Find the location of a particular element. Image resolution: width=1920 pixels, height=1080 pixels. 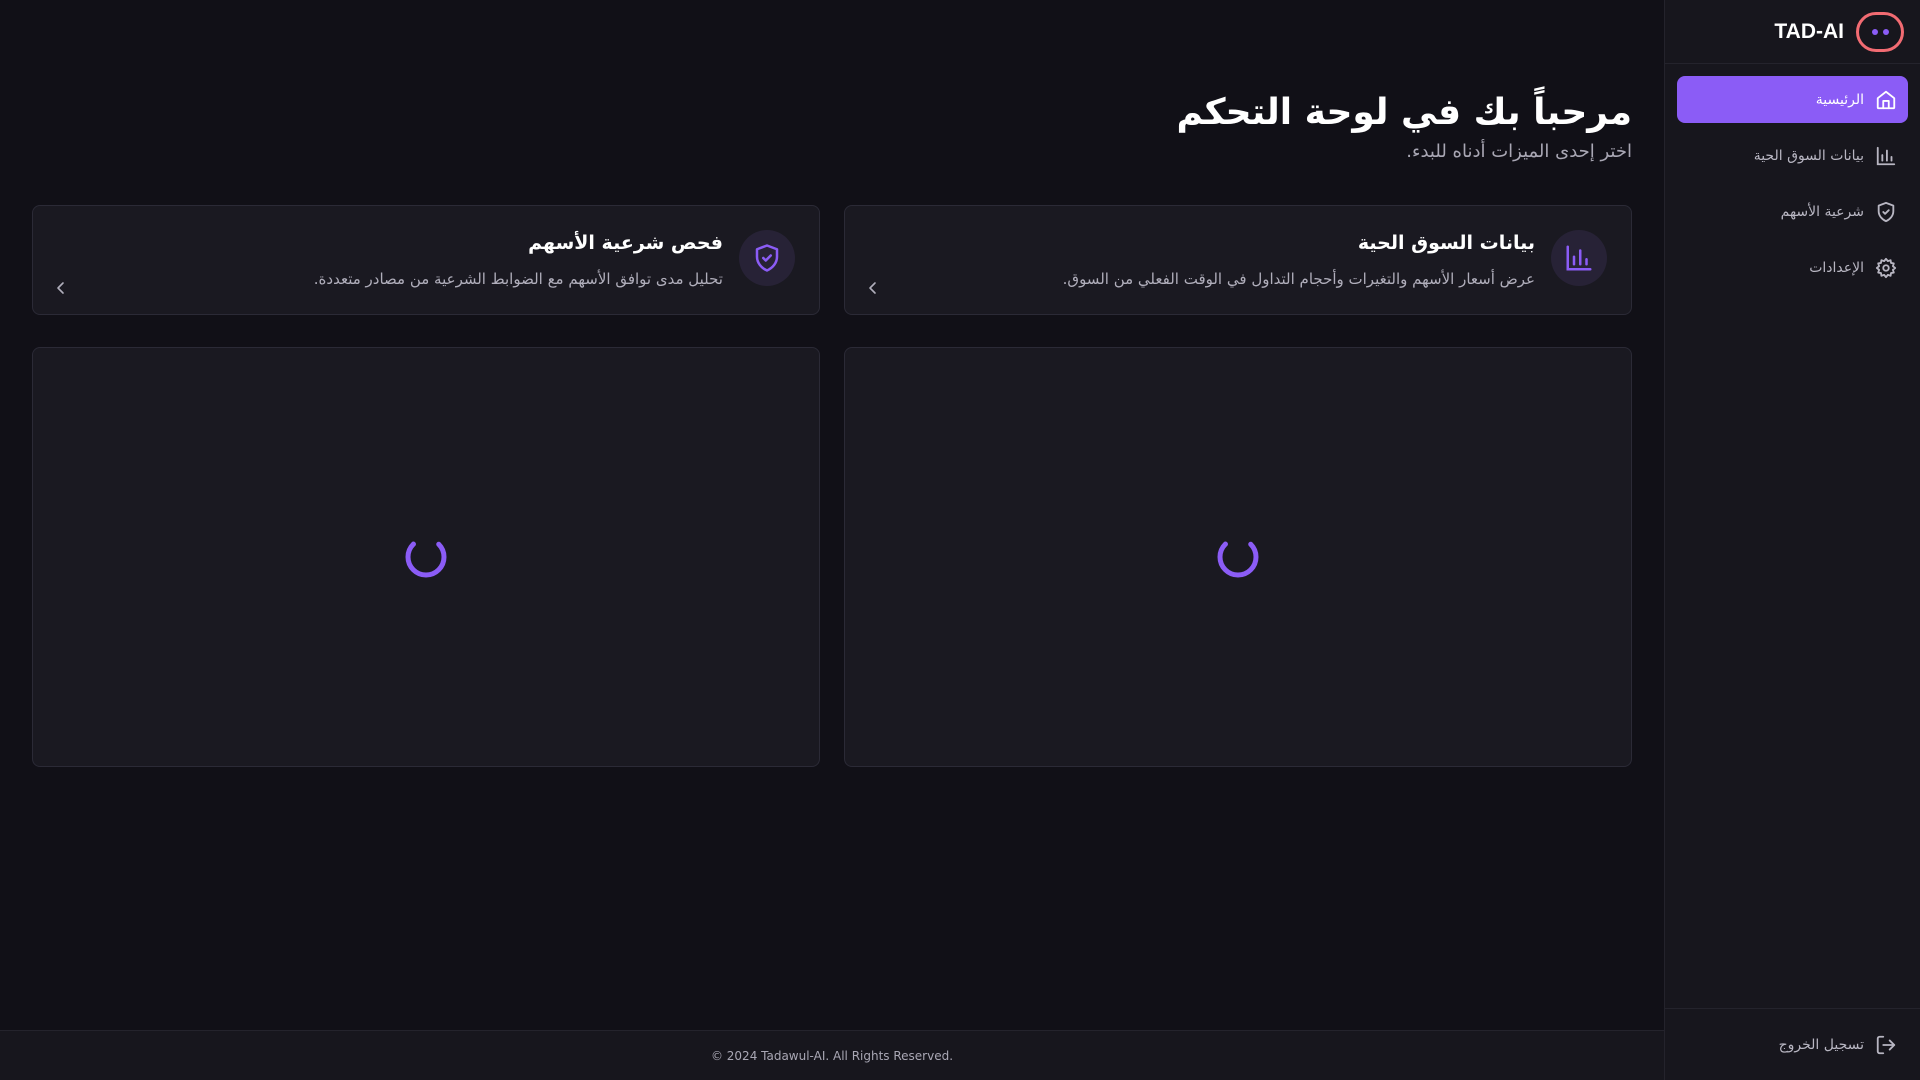

sidebar-header: TAD-AI is located at coordinates (1792, 32).